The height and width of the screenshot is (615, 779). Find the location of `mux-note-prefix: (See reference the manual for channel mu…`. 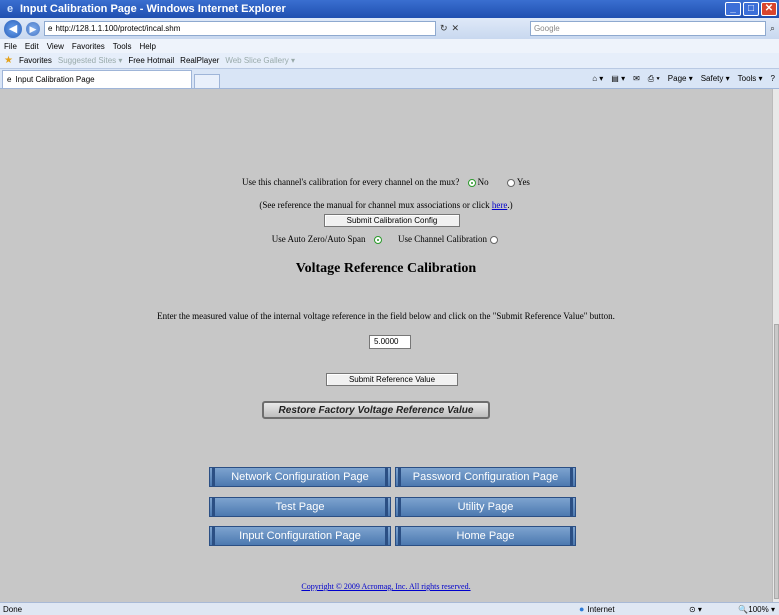

mux-note-prefix: (See reference the manual for channel mu… is located at coordinates (375, 205).